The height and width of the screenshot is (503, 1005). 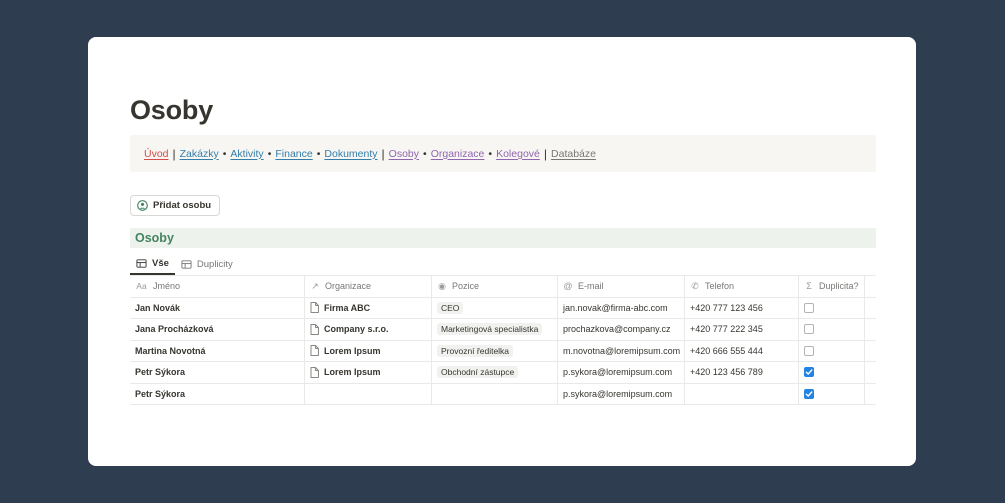 What do you see at coordinates (495, 307) in the screenshot?
I see `position-cell: CEO` at bounding box center [495, 307].